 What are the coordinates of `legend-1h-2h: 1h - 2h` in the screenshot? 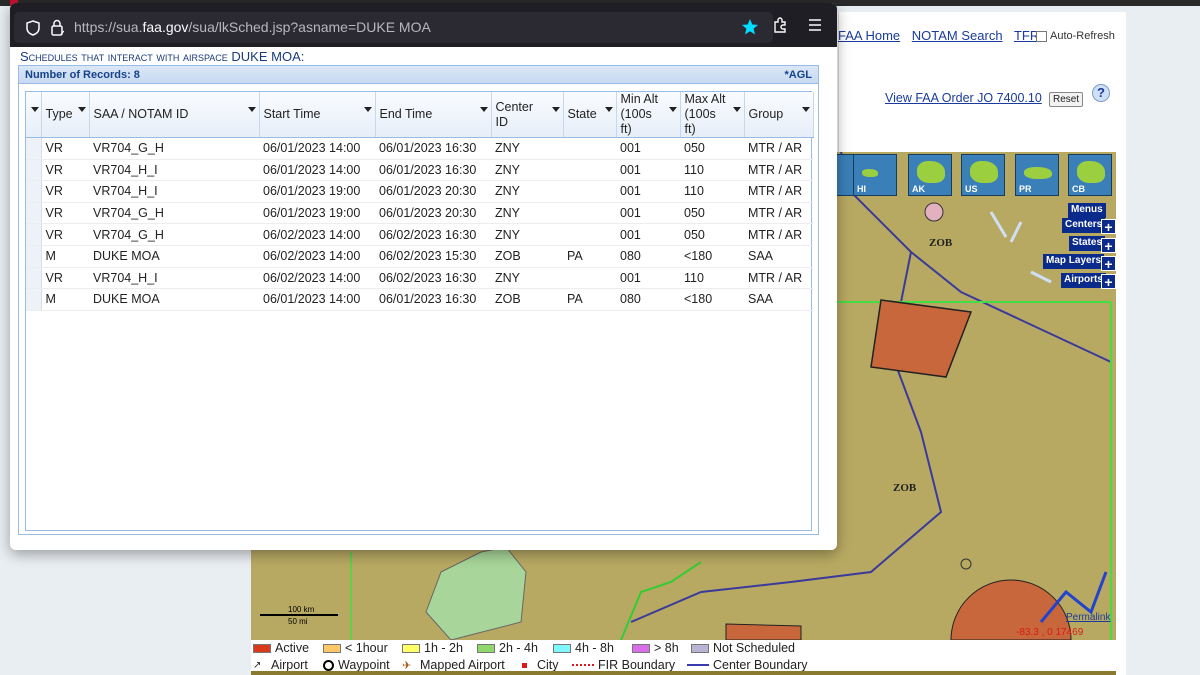 It's located at (432, 648).